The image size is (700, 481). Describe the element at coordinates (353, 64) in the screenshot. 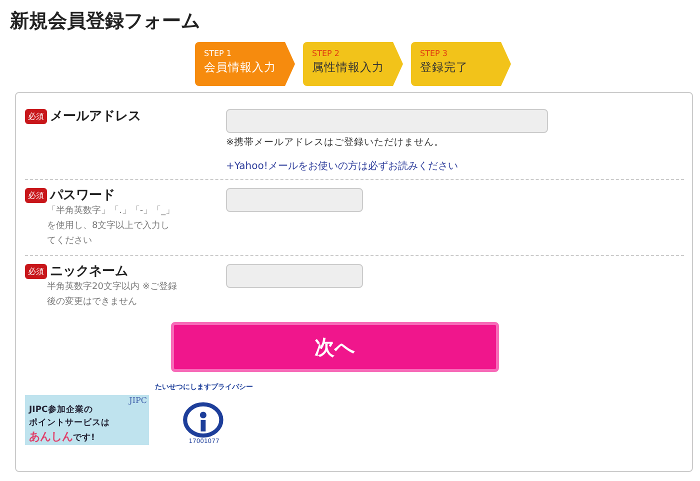

I see `step-indicator: STEP 2 属性情報入力` at that location.